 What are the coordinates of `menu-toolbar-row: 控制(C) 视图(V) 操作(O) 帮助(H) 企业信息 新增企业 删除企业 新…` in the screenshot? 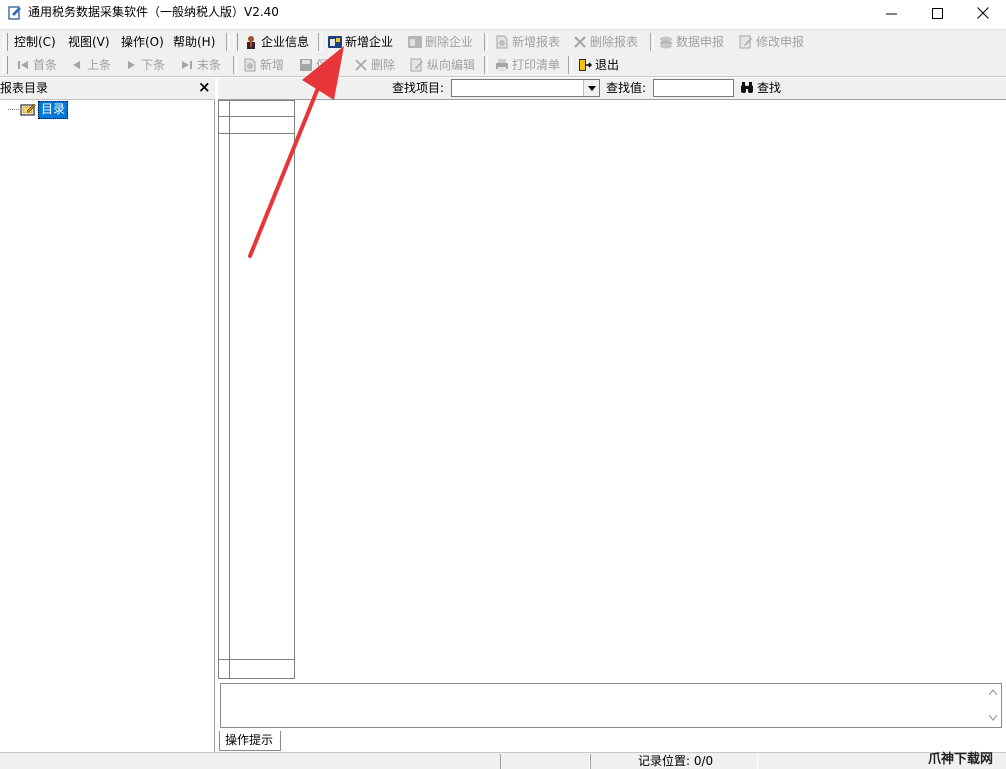 It's located at (503, 42).